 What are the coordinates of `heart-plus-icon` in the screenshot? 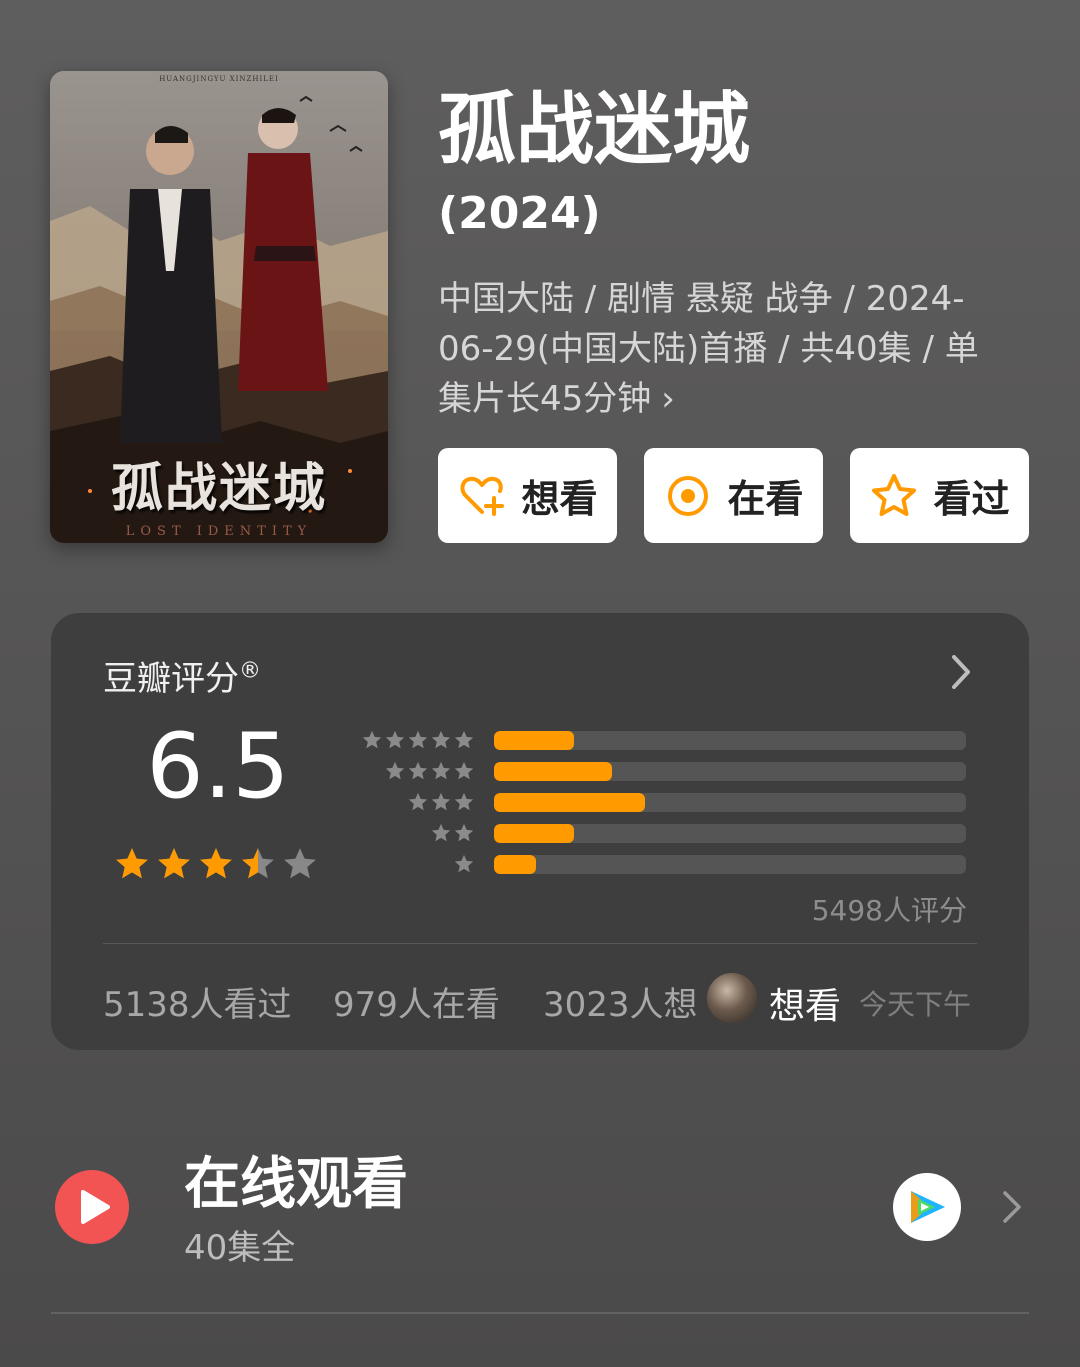 It's located at (483, 496).